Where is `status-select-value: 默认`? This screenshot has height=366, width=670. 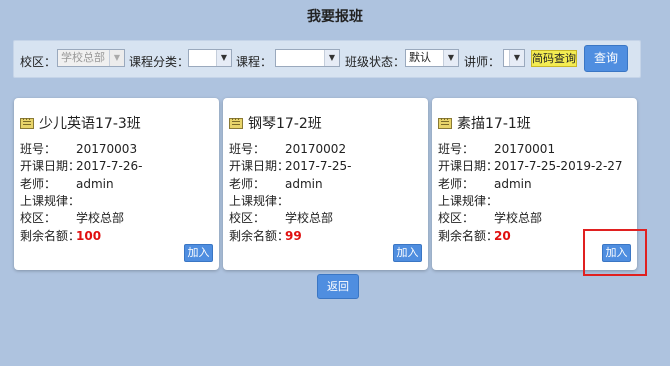
status-select-value: 默认 is located at coordinates (420, 57).